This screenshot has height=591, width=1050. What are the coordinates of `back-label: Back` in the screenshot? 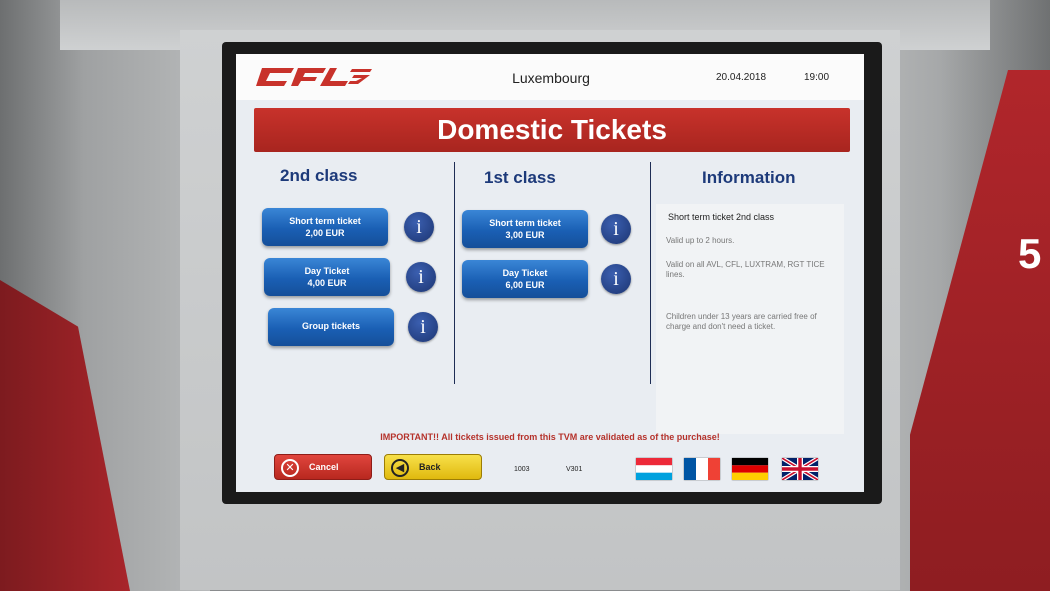 It's located at (430, 467).